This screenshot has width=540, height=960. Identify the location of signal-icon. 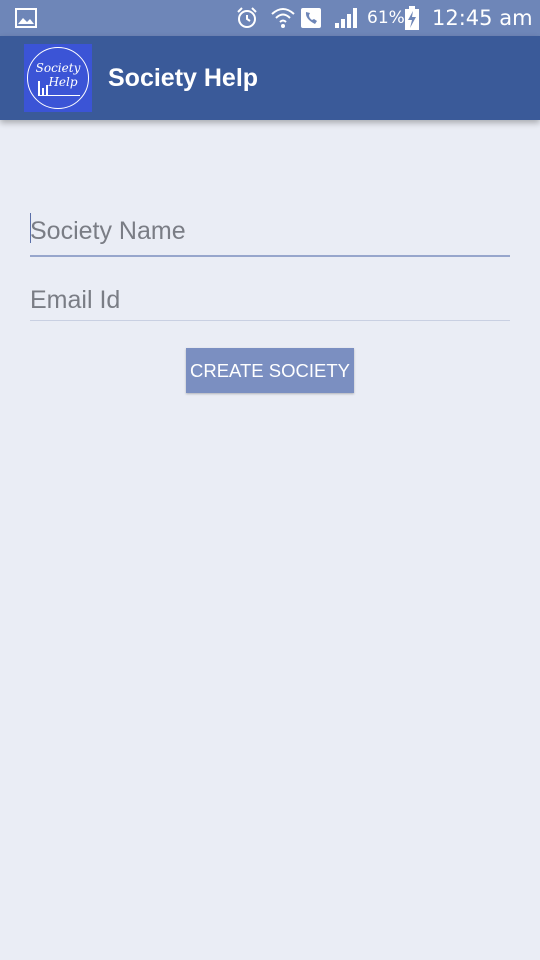
(346, 18).